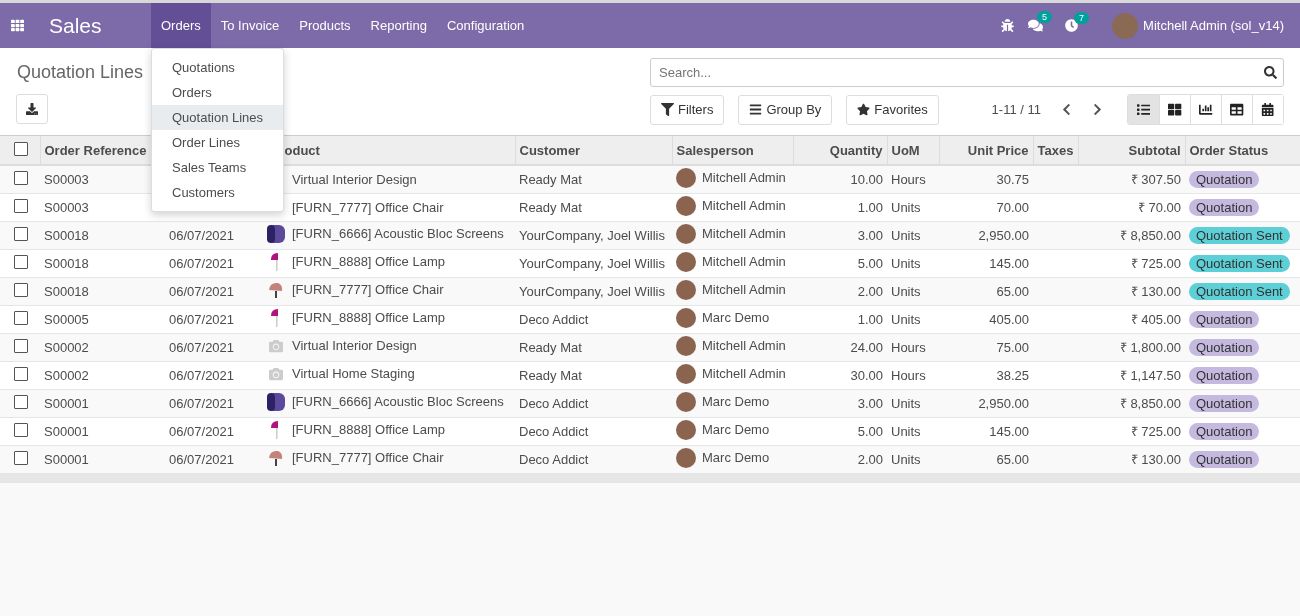  Describe the element at coordinates (870, 319) in the screenshot. I see `table-cell: 1.00` at that location.